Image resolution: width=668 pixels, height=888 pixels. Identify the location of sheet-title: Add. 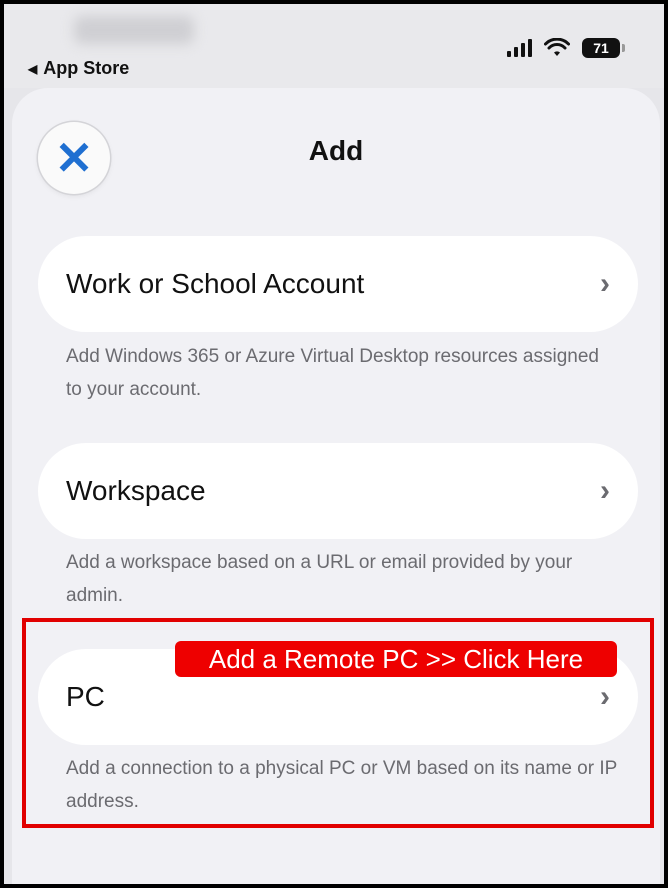
(336, 150).